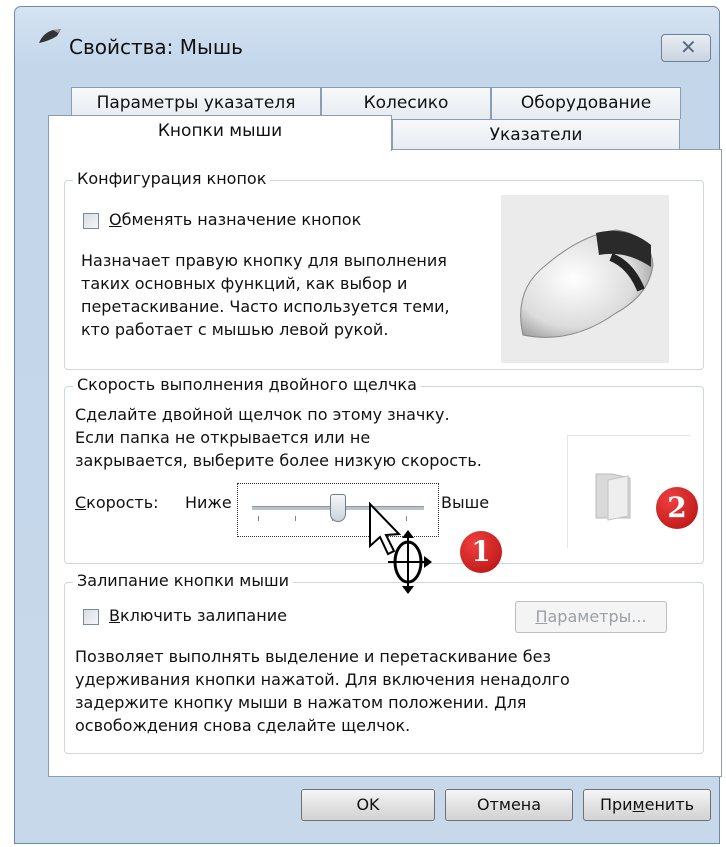 This screenshot has width=726, height=847. What do you see at coordinates (481, 552) in the screenshot?
I see `callout-badge-1: 1` at bounding box center [481, 552].